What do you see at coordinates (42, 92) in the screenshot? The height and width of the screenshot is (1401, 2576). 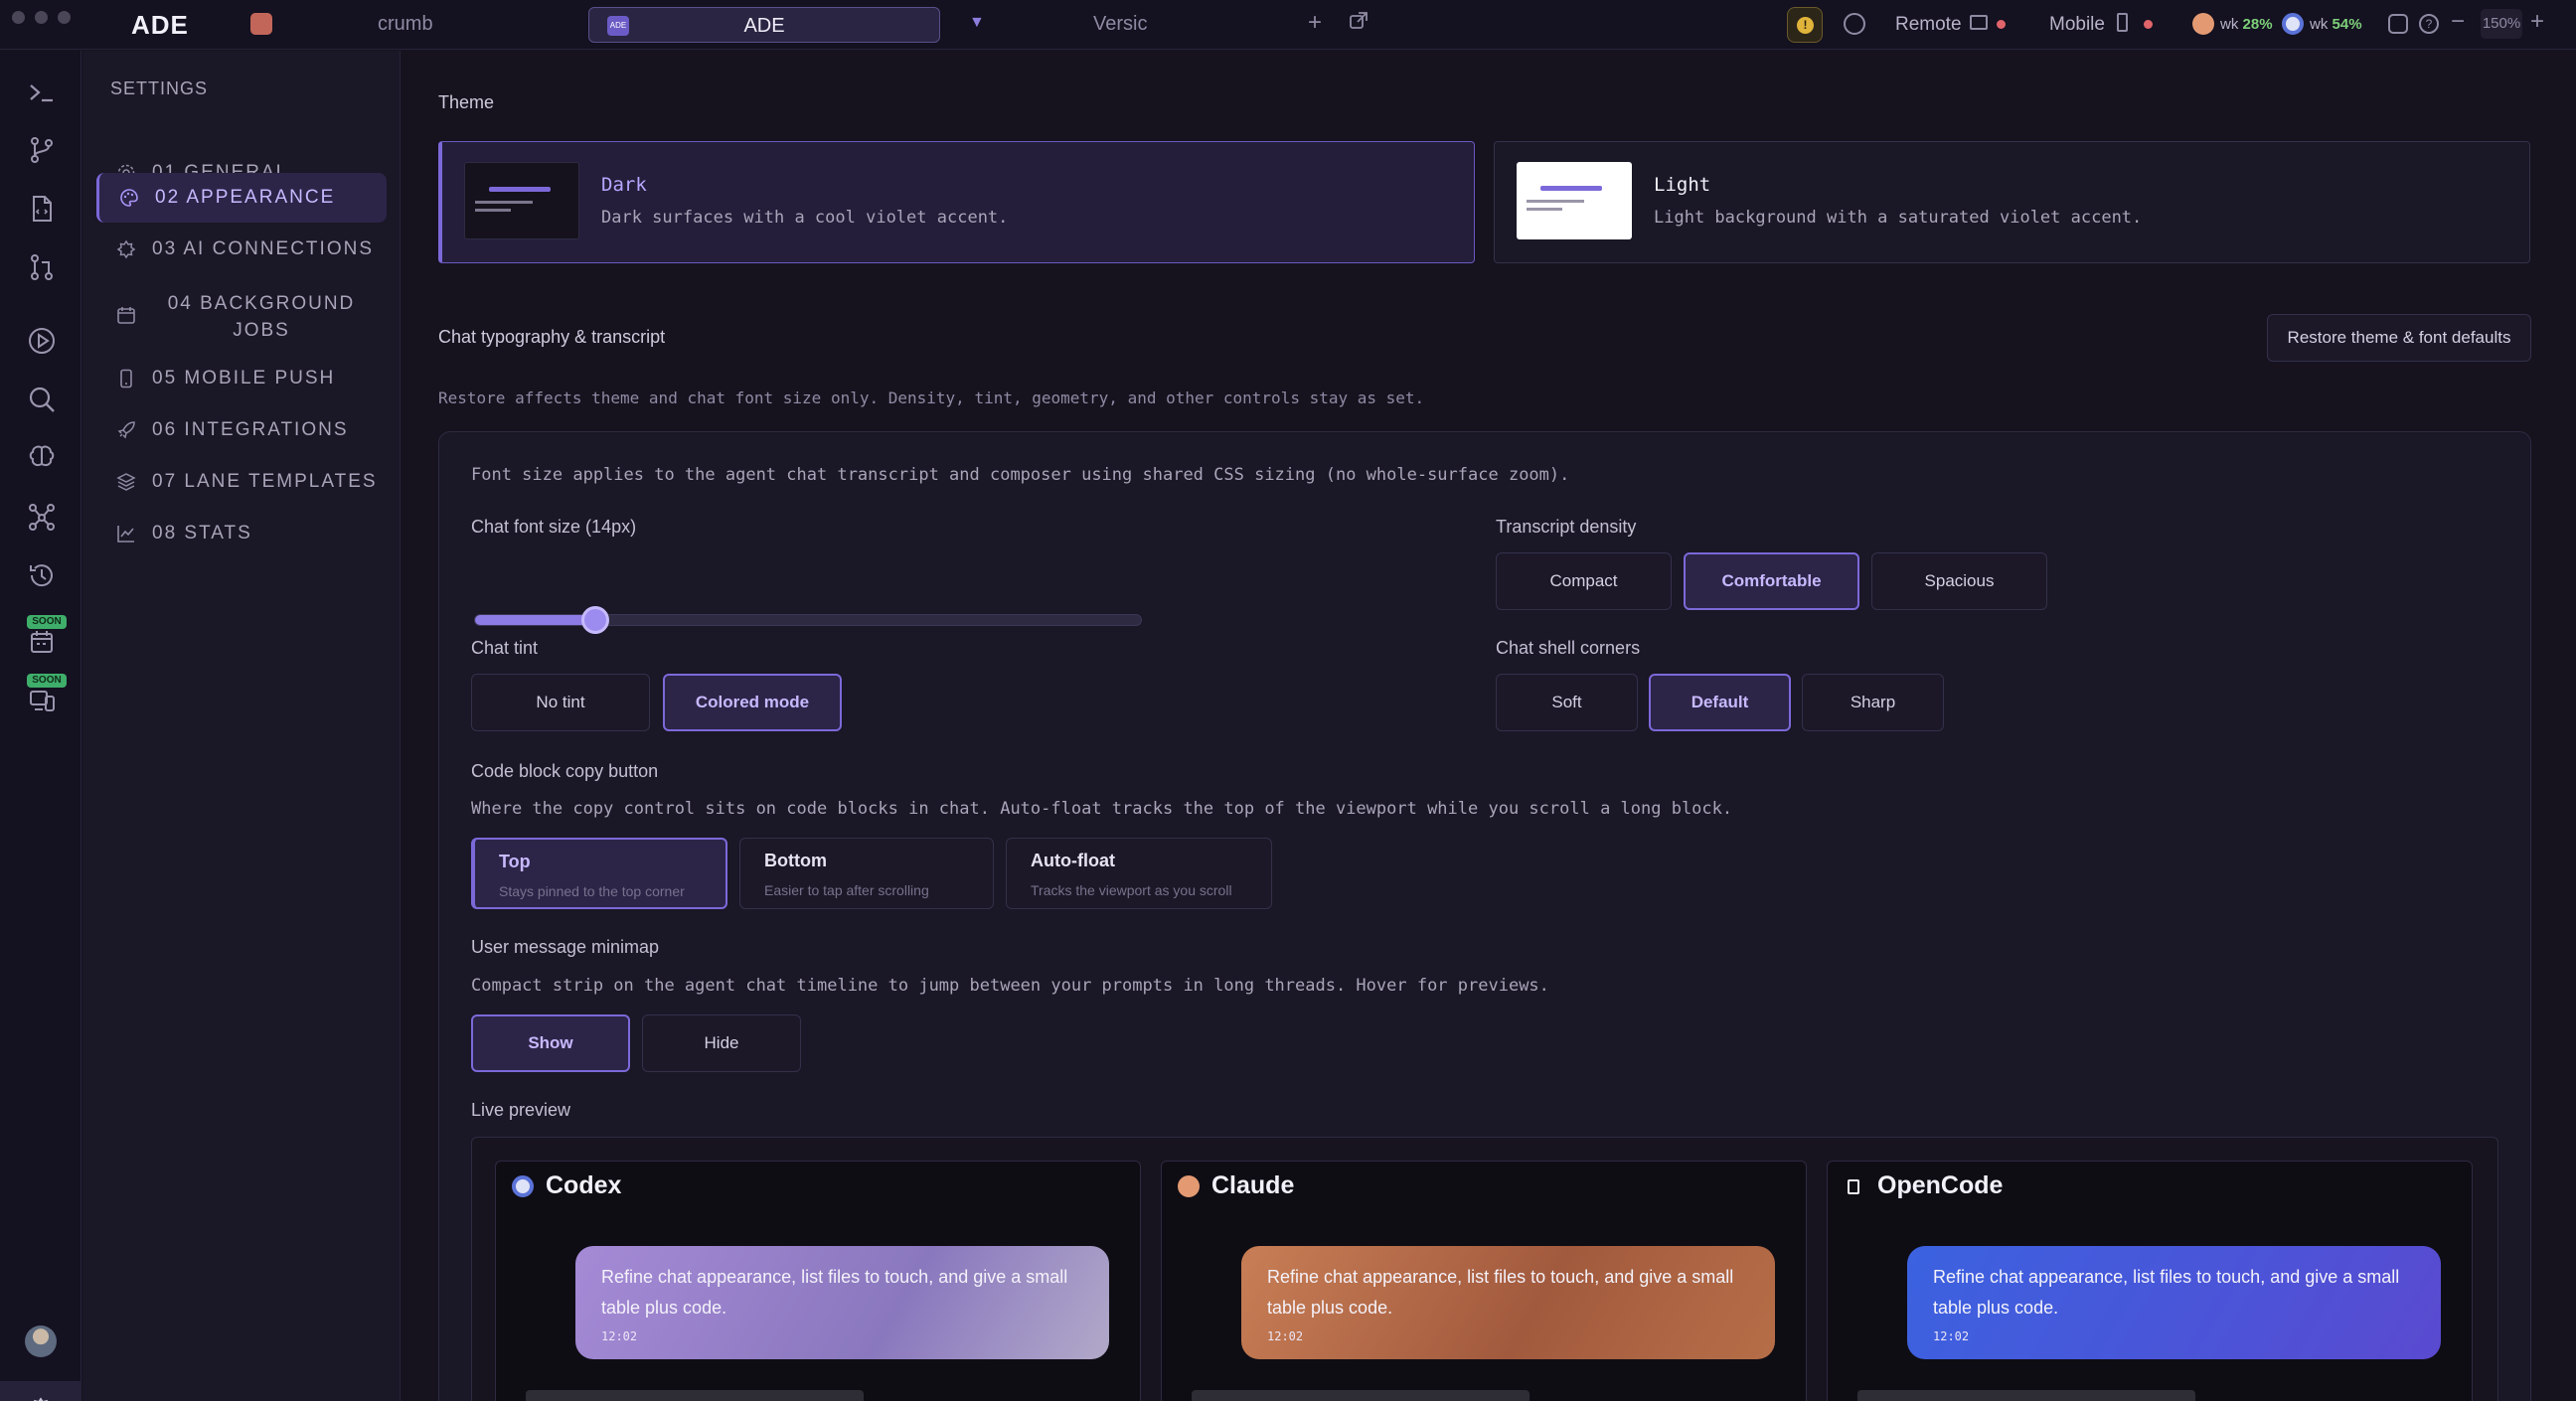 I see `terminal-icon` at bounding box center [42, 92].